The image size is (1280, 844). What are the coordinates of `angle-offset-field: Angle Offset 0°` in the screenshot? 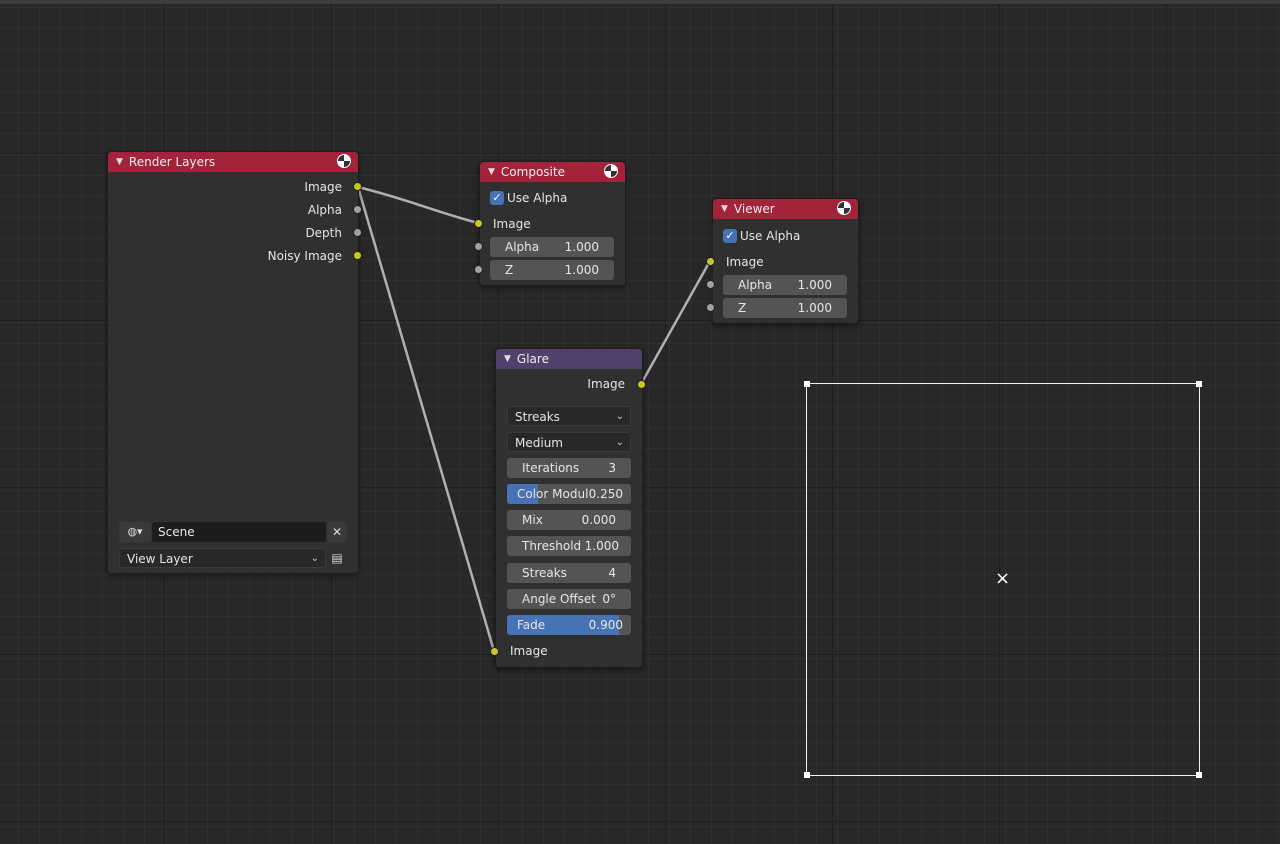 It's located at (569, 599).